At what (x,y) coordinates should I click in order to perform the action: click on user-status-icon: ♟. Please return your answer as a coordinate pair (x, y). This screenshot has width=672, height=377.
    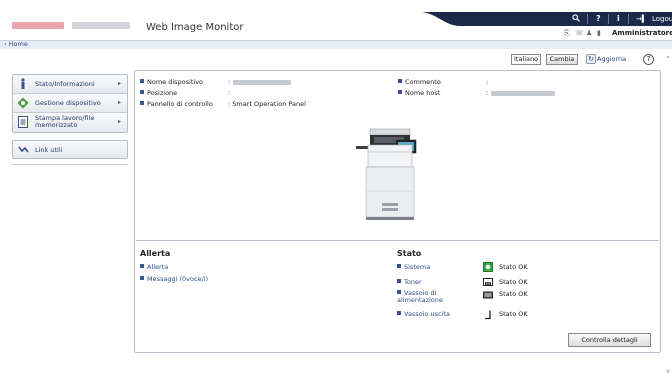
    Looking at the image, I should click on (589, 33).